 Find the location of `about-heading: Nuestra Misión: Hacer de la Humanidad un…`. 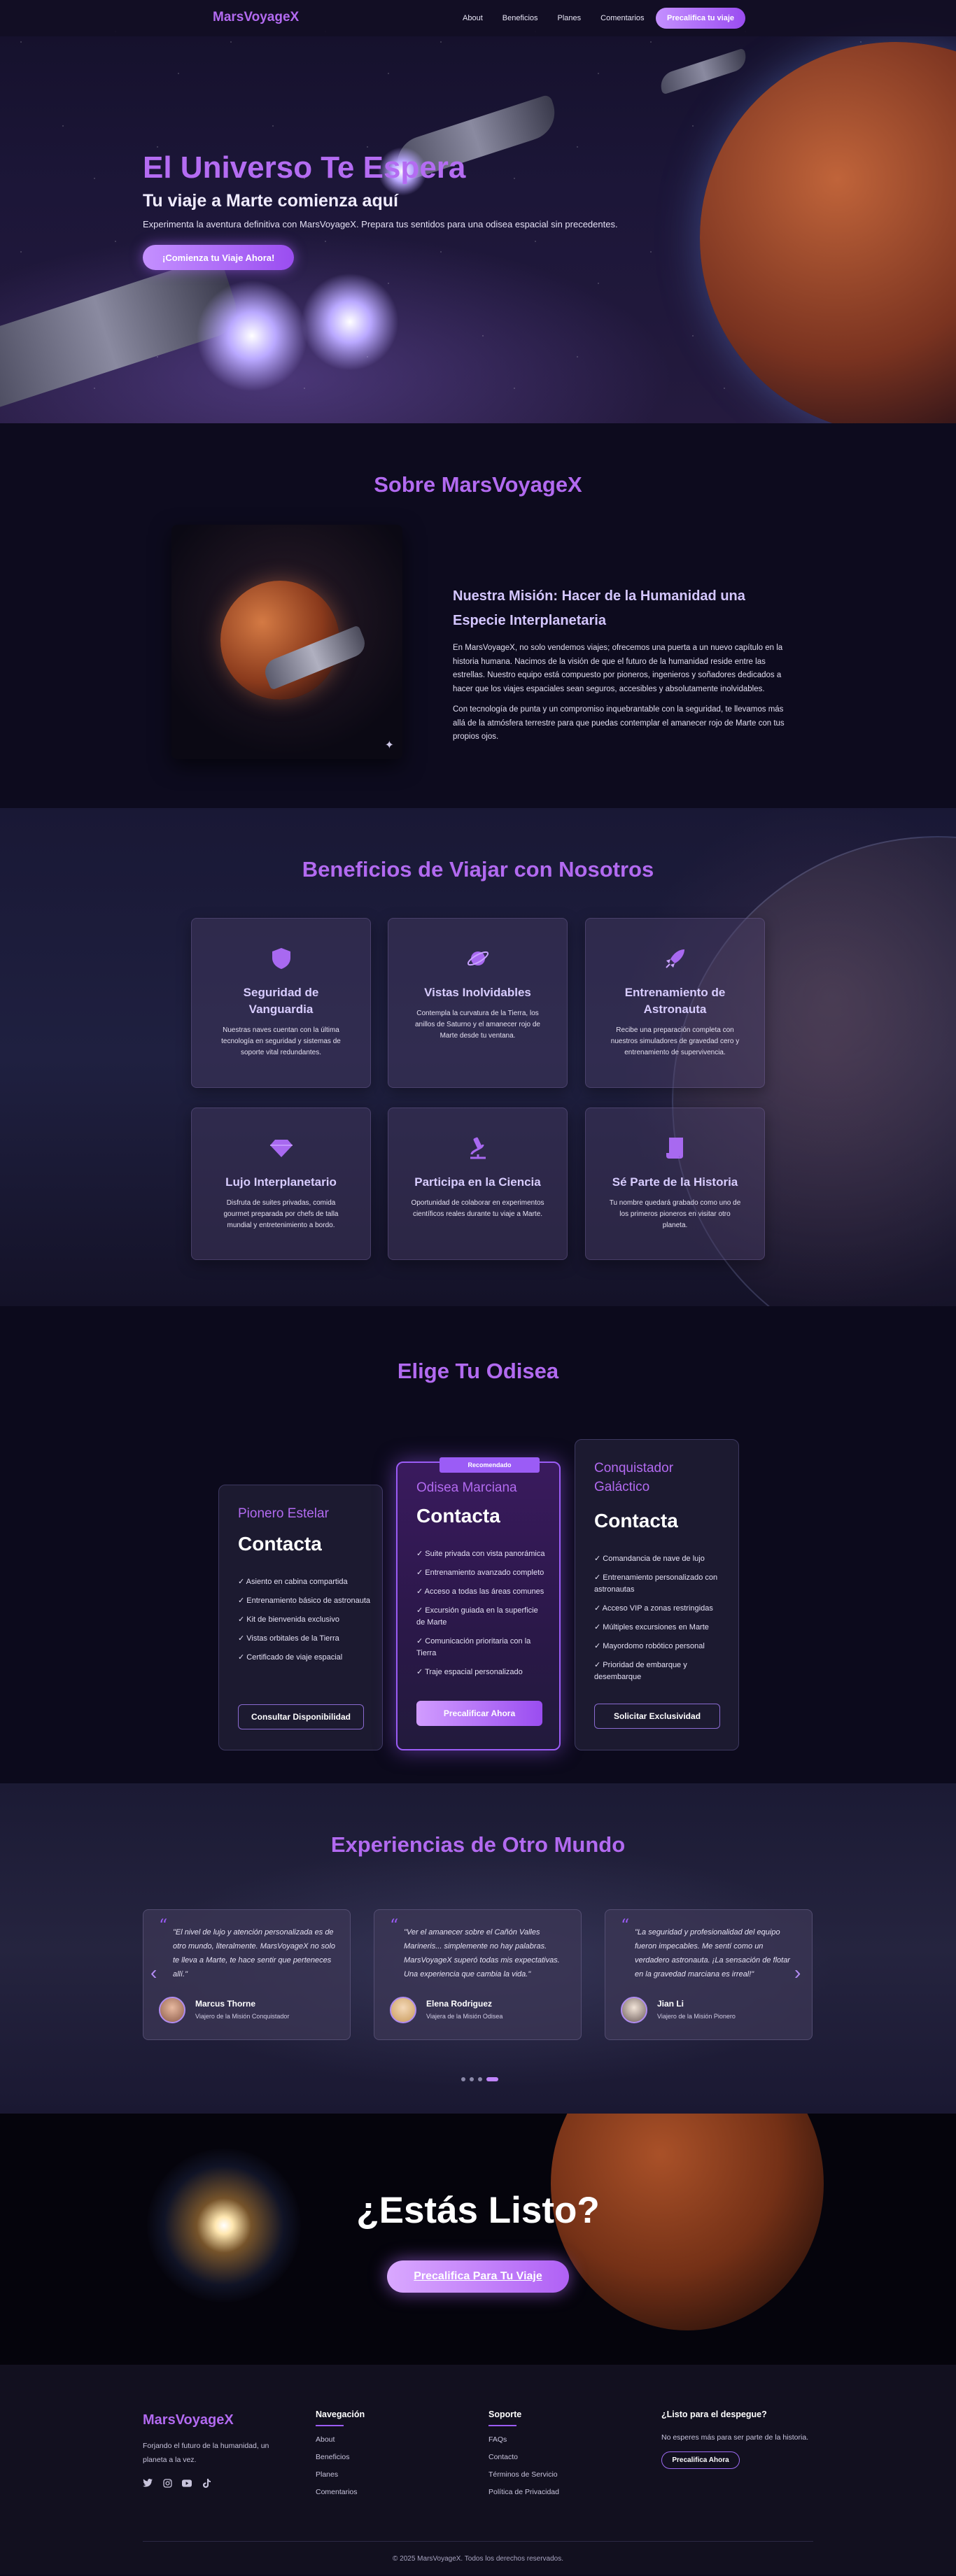

about-heading: Nuestra Misión: Hacer de la Humanidad un… is located at coordinates (599, 608).